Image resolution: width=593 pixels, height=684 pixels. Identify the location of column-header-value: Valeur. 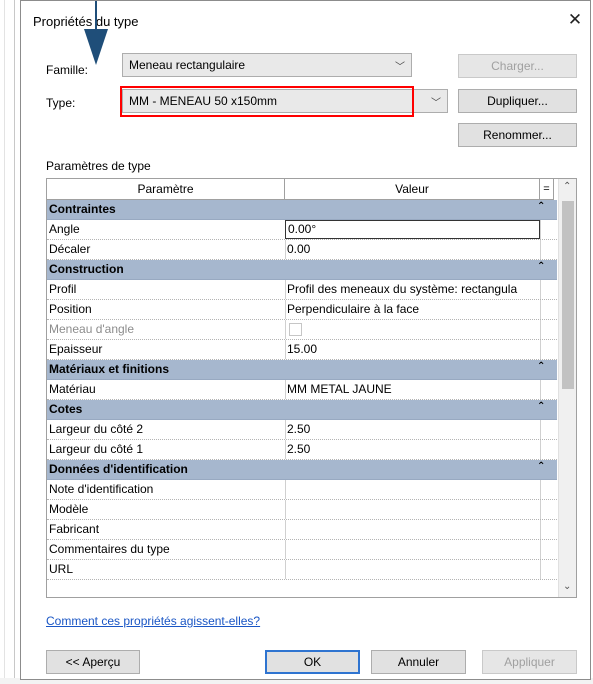
(412, 189).